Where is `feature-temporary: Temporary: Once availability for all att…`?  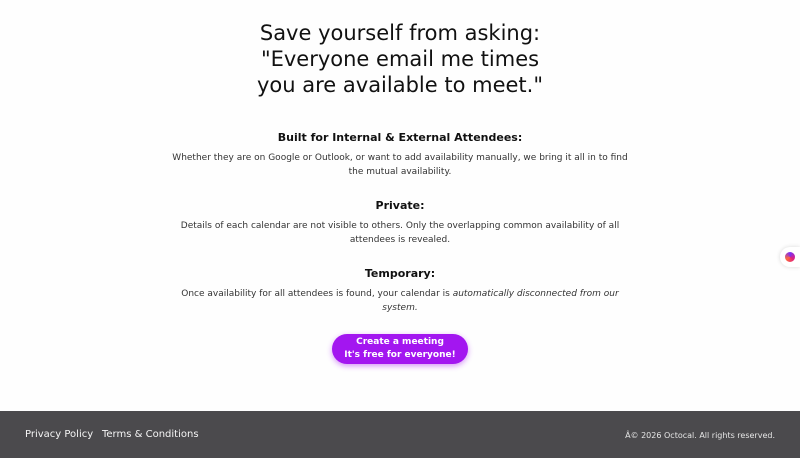 feature-temporary: Temporary: Once availability for all att… is located at coordinates (400, 291).